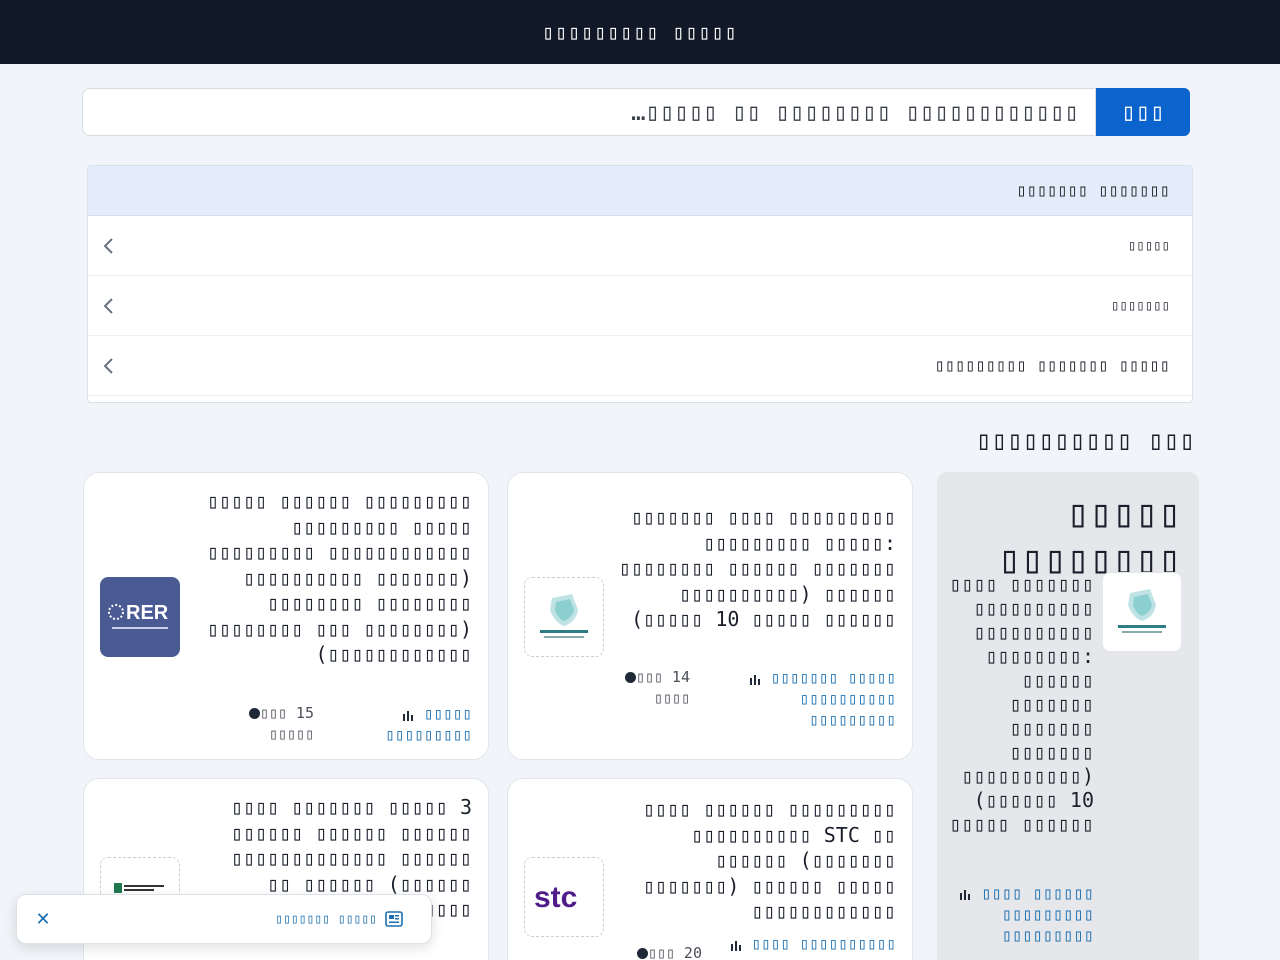 The height and width of the screenshot is (960, 1280). I want to click on top-bar: ▯▯▯▯▯▯▯▯▯ ▯▯▯▯▯, so click(640, 32).